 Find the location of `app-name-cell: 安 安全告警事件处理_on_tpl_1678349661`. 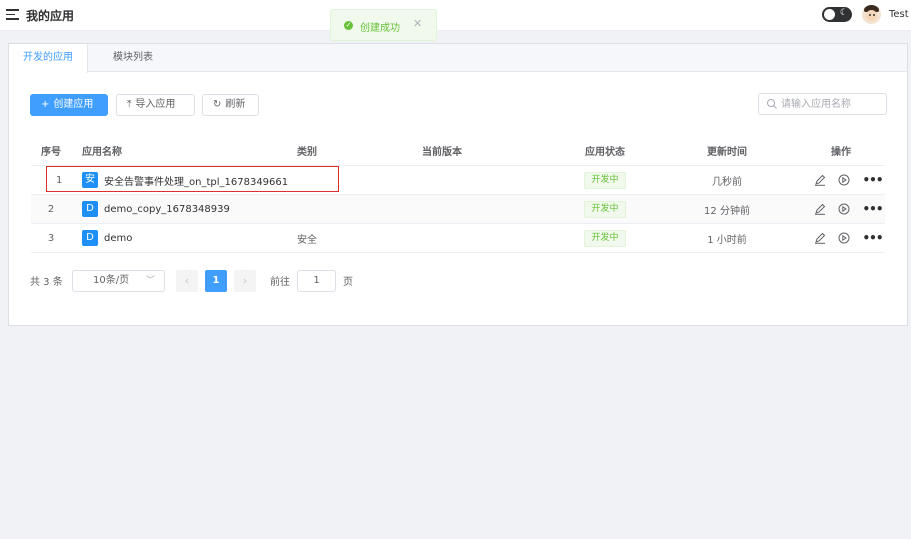

app-name-cell: 安 安全告警事件处理_on_tpl_1678349661 is located at coordinates (187, 180).